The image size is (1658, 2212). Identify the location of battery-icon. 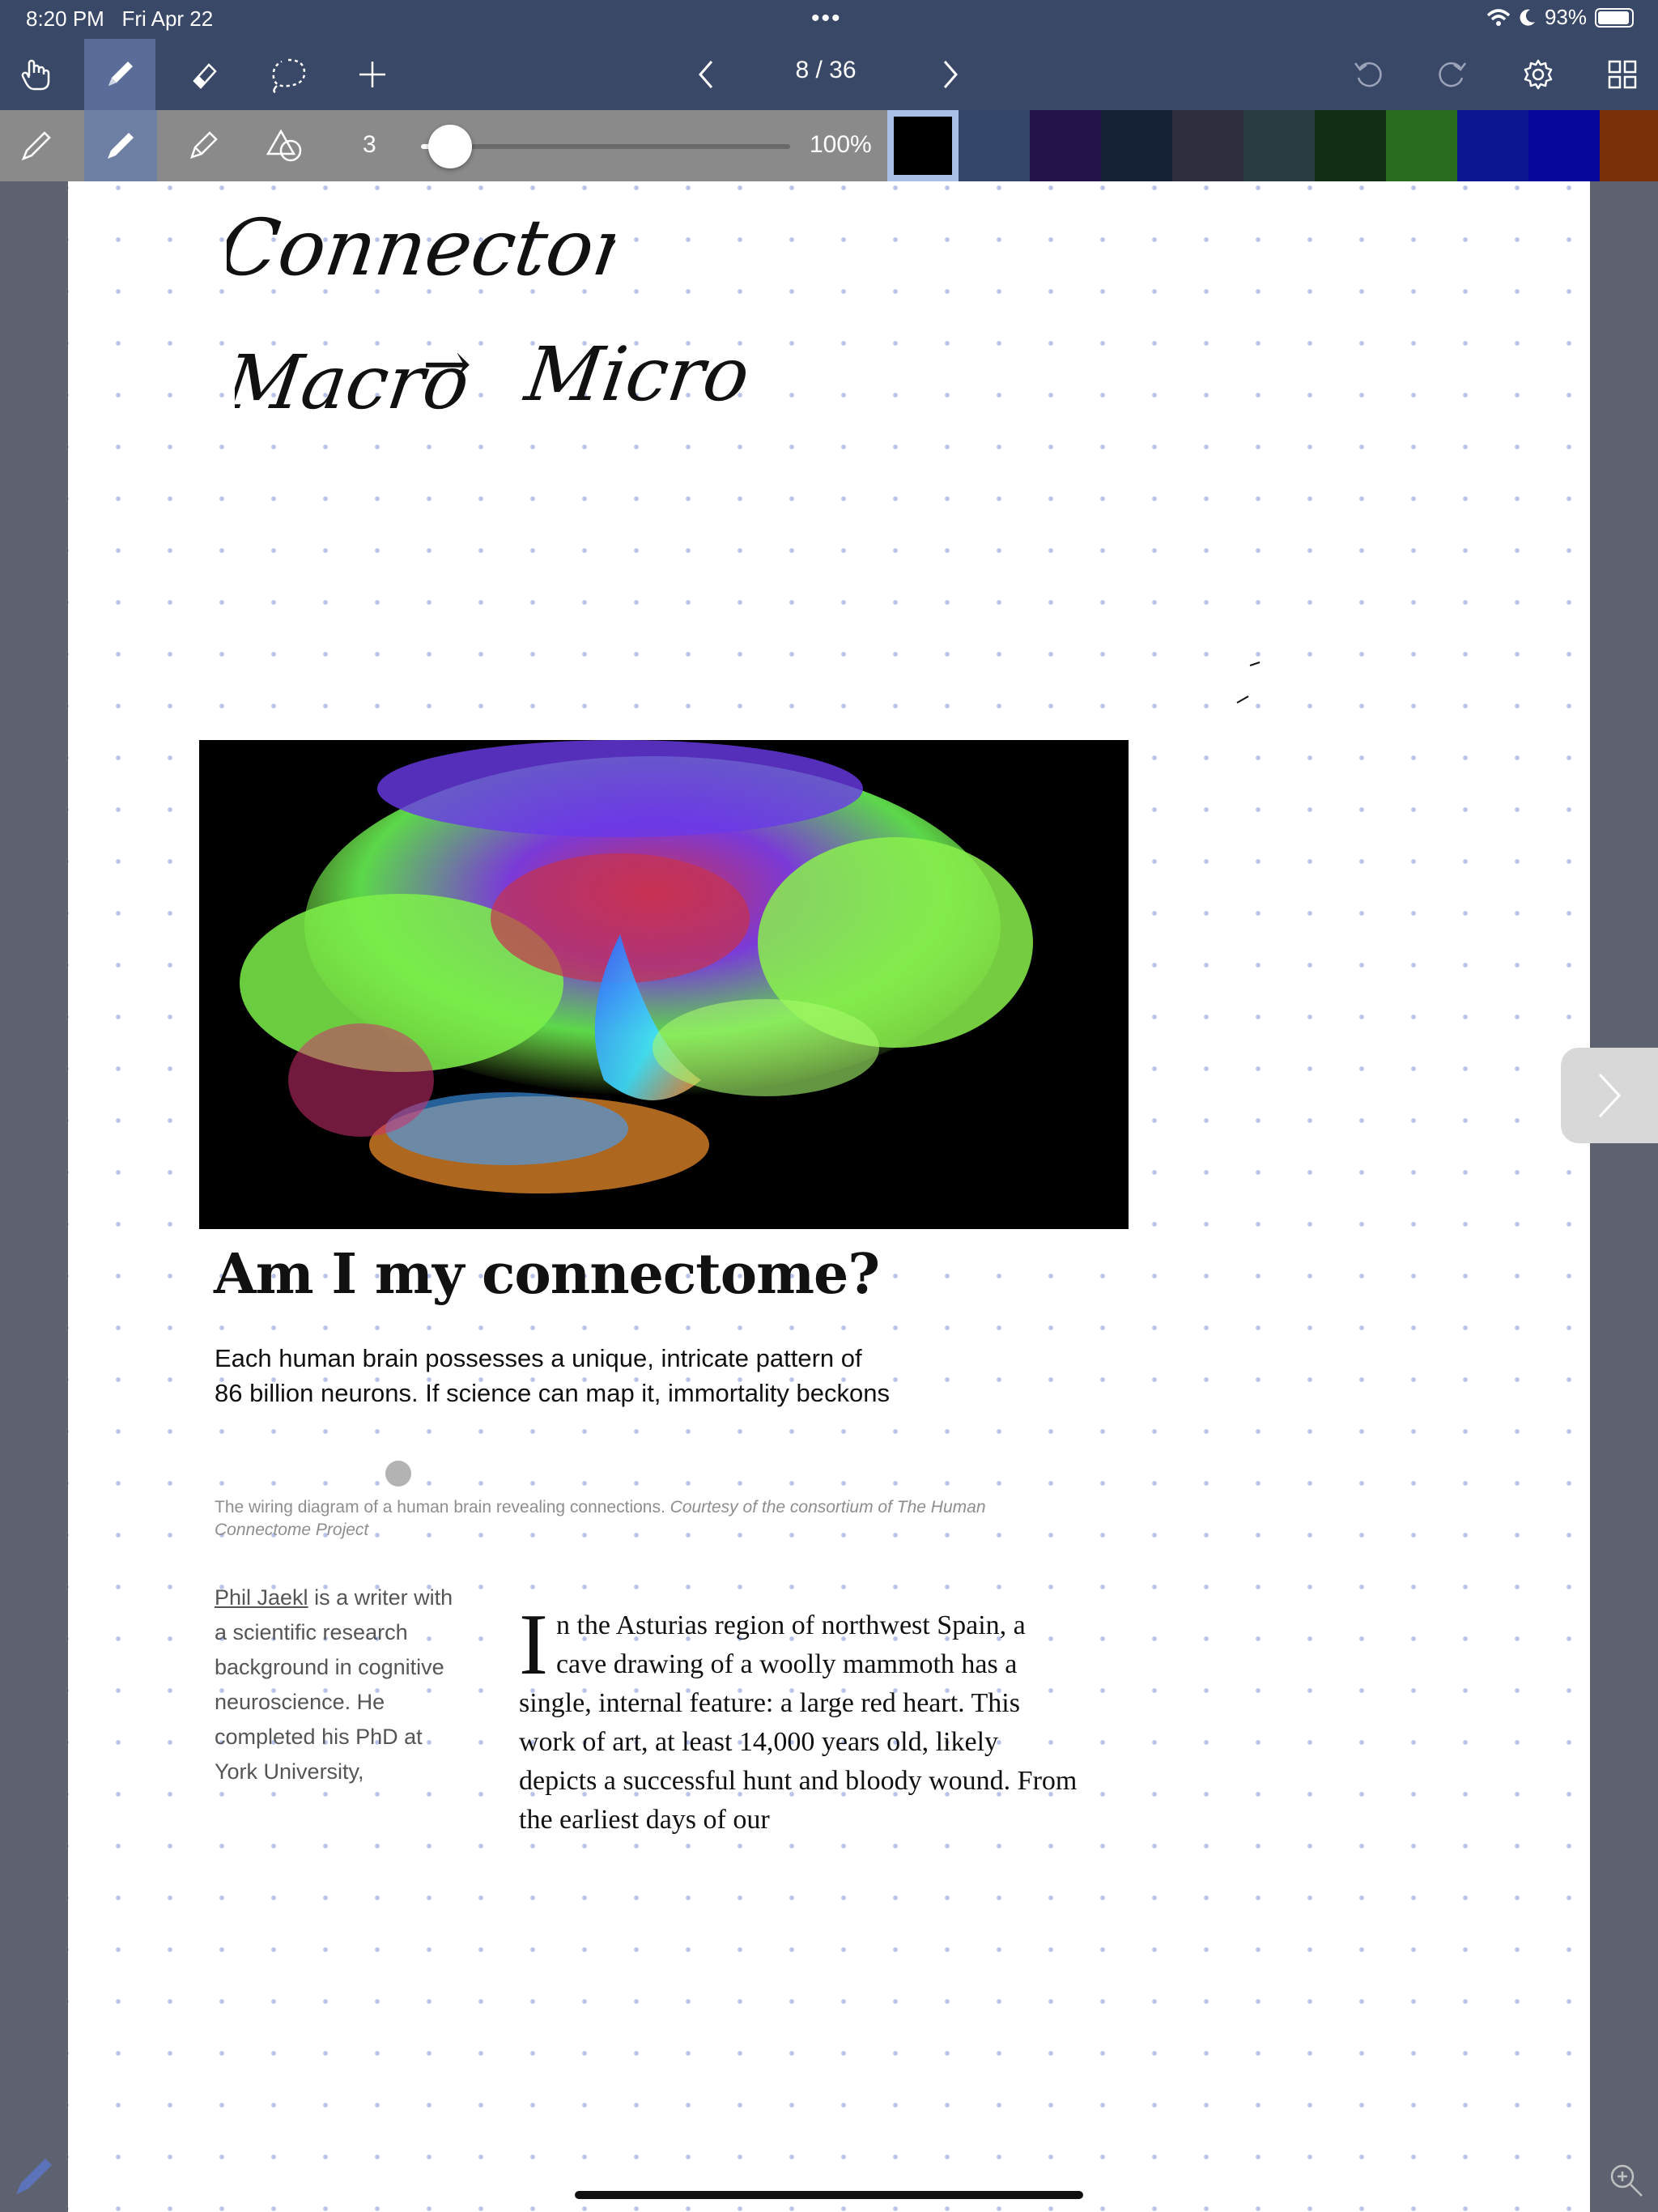
(1614, 18).